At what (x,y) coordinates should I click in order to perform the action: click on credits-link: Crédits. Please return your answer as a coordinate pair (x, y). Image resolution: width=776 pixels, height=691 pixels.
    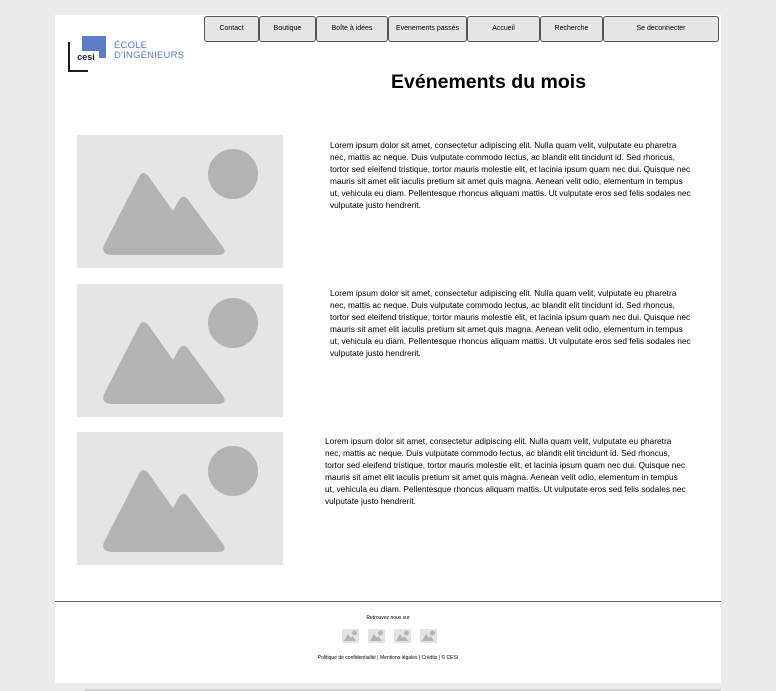
    Looking at the image, I should click on (430, 658).